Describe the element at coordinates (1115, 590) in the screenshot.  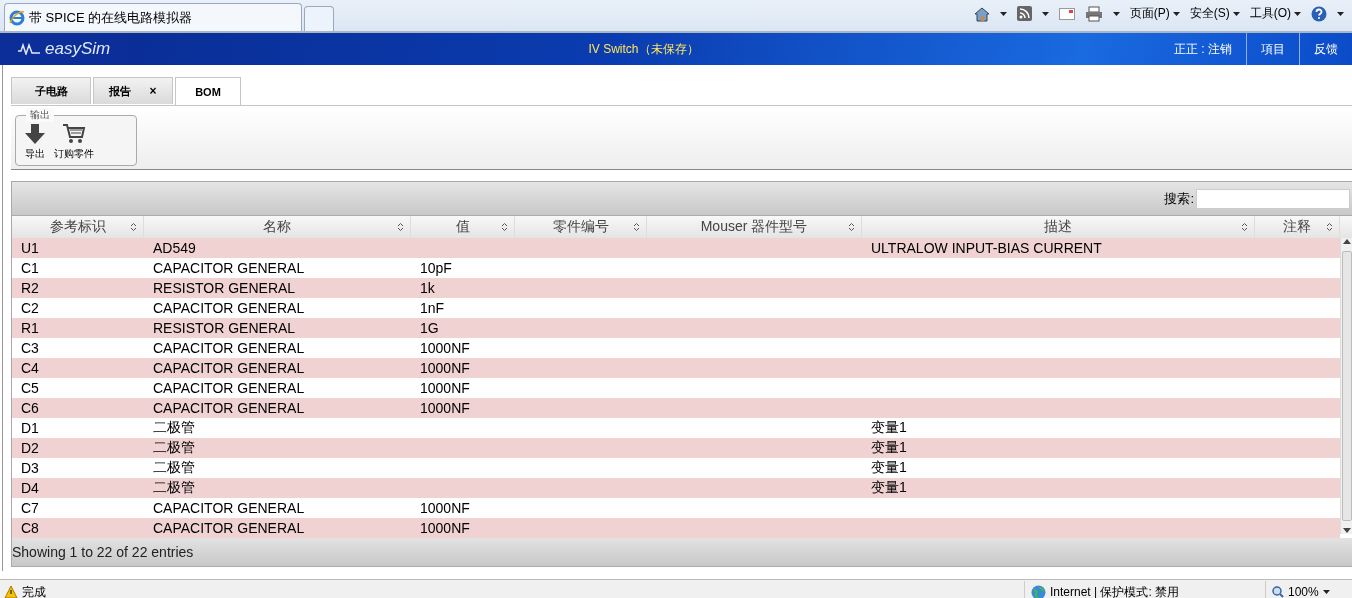
I see `zone-text: Internet | 保护模式: 禁用` at that location.